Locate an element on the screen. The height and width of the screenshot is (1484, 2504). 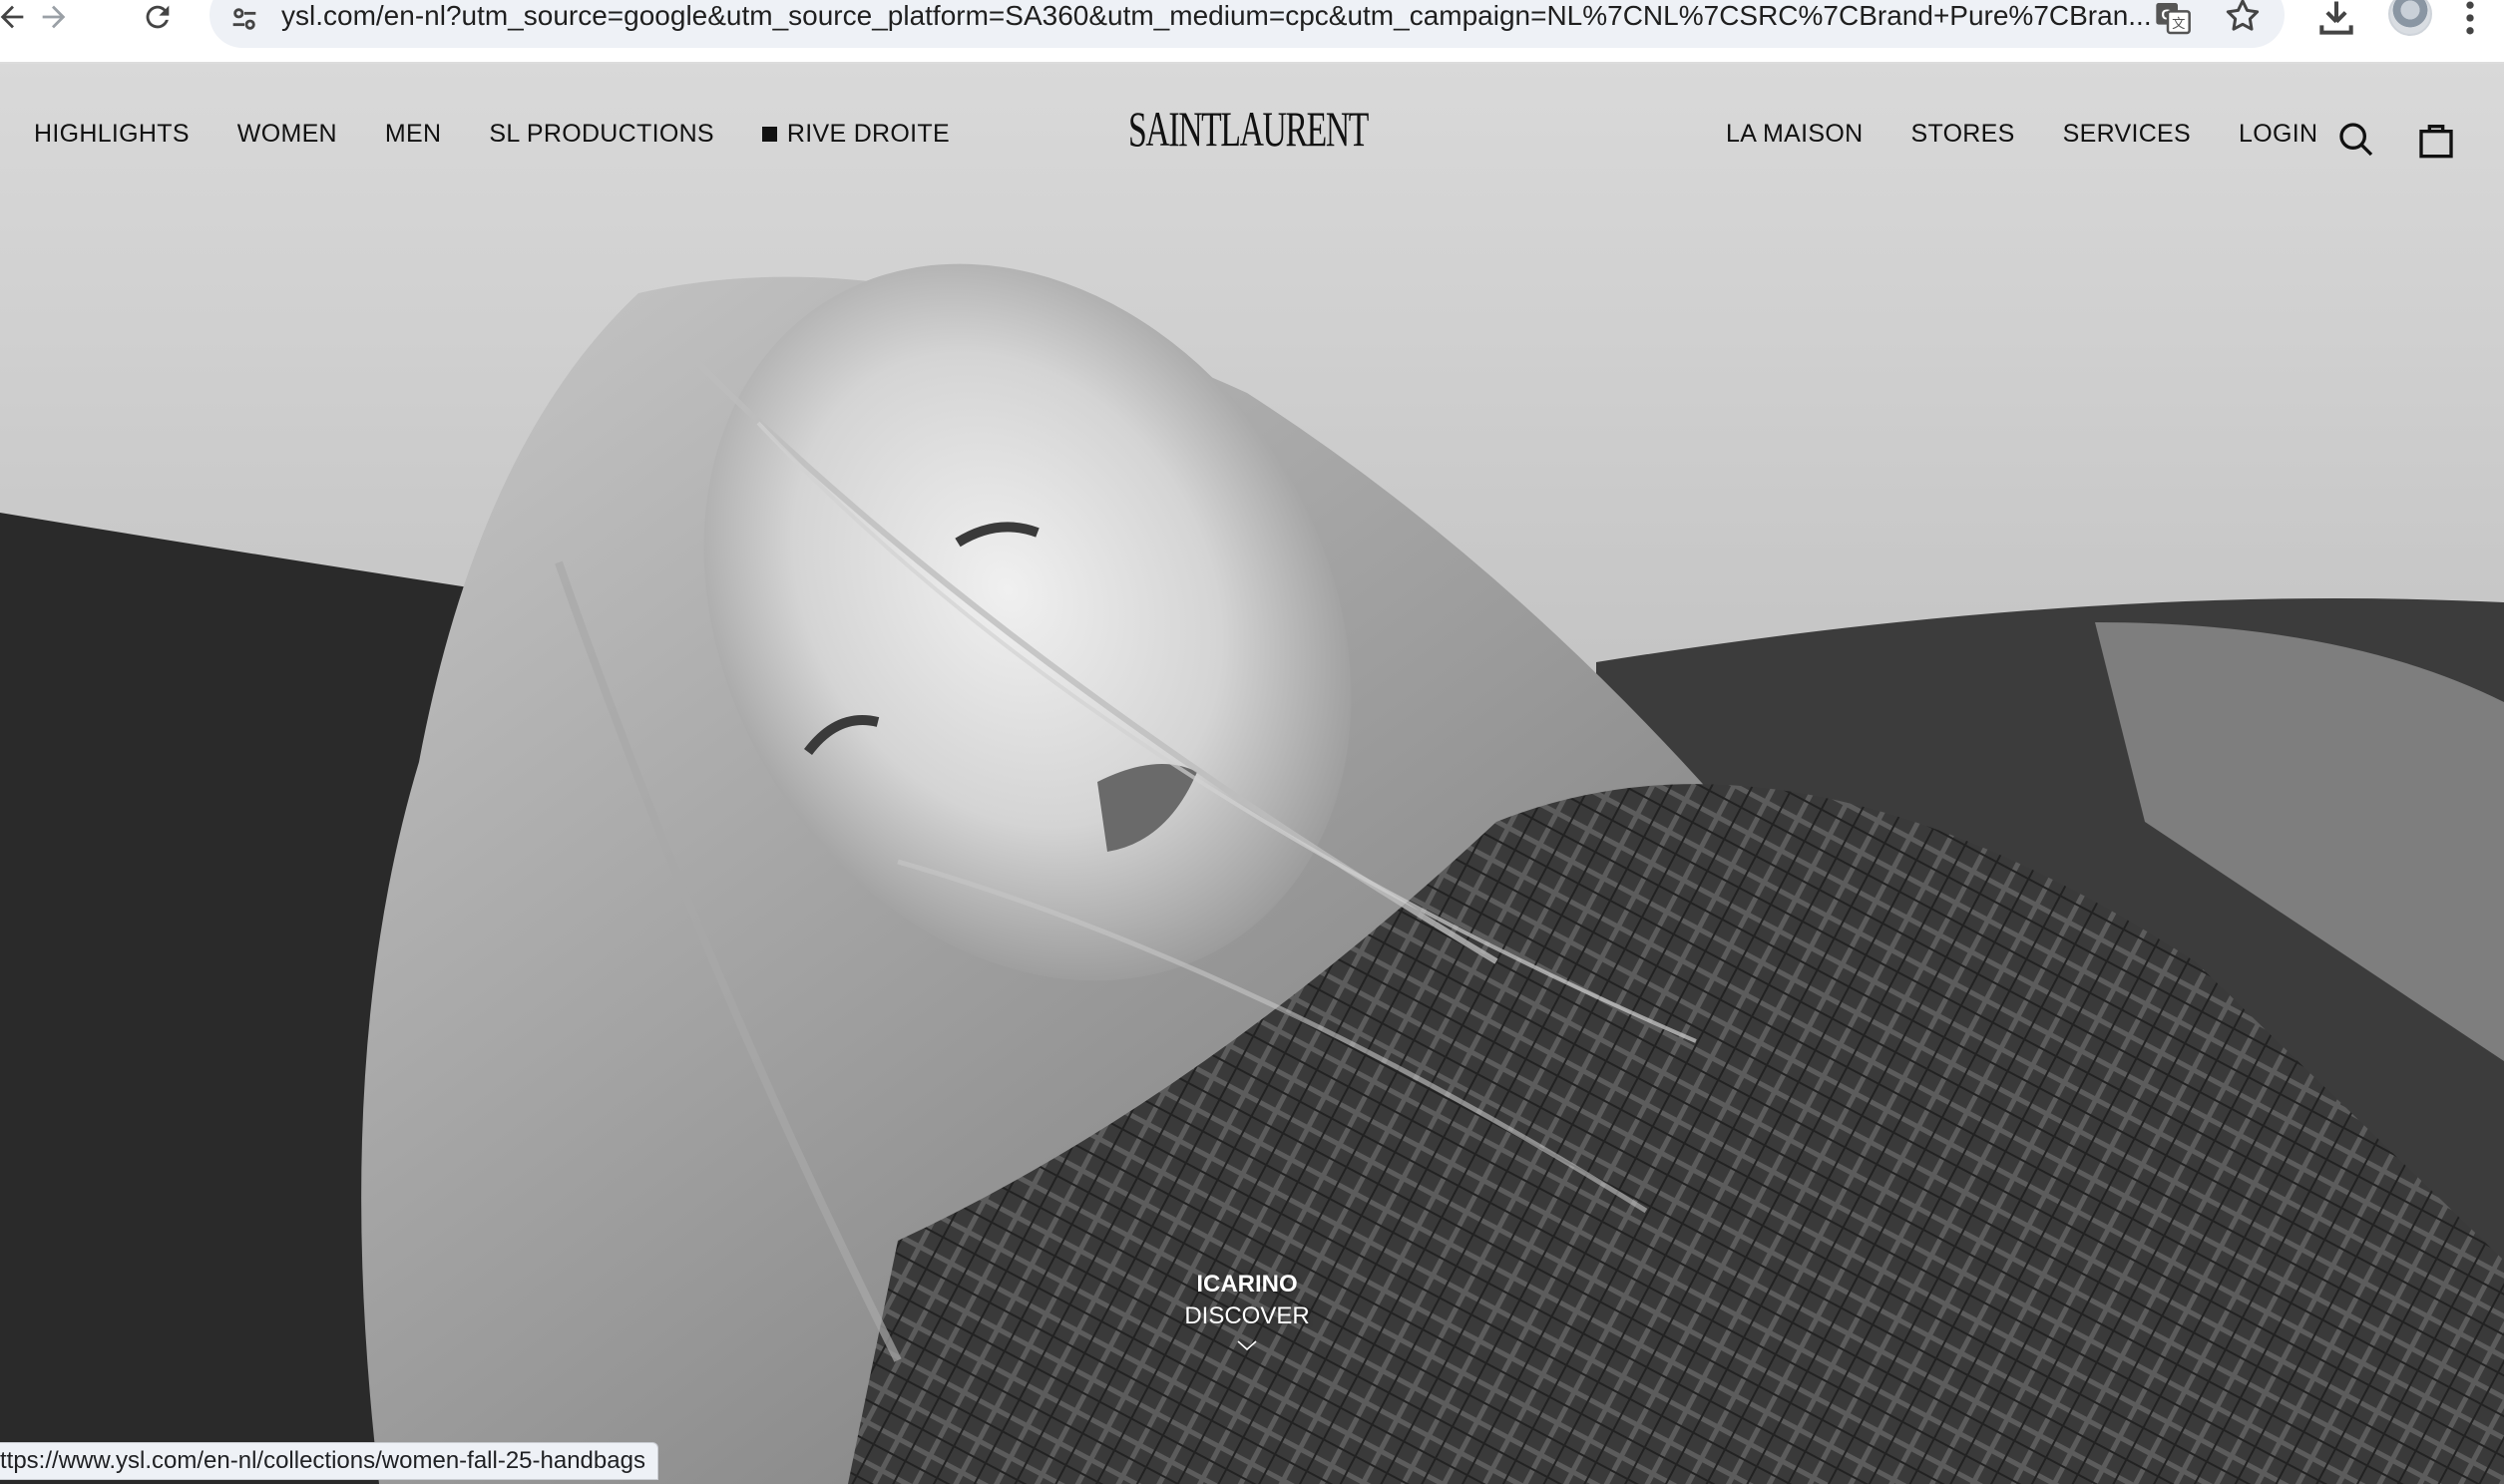
download-icon is located at coordinates (2336, 20).